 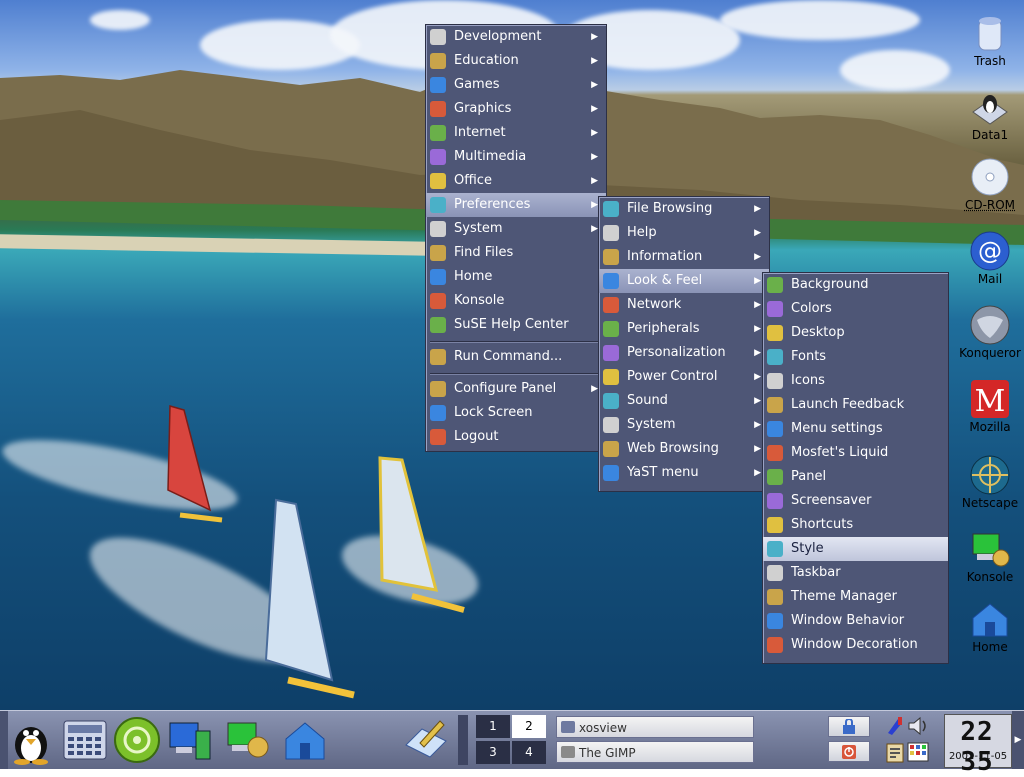 I want to click on web-browsing-icon, so click(x=611, y=449).